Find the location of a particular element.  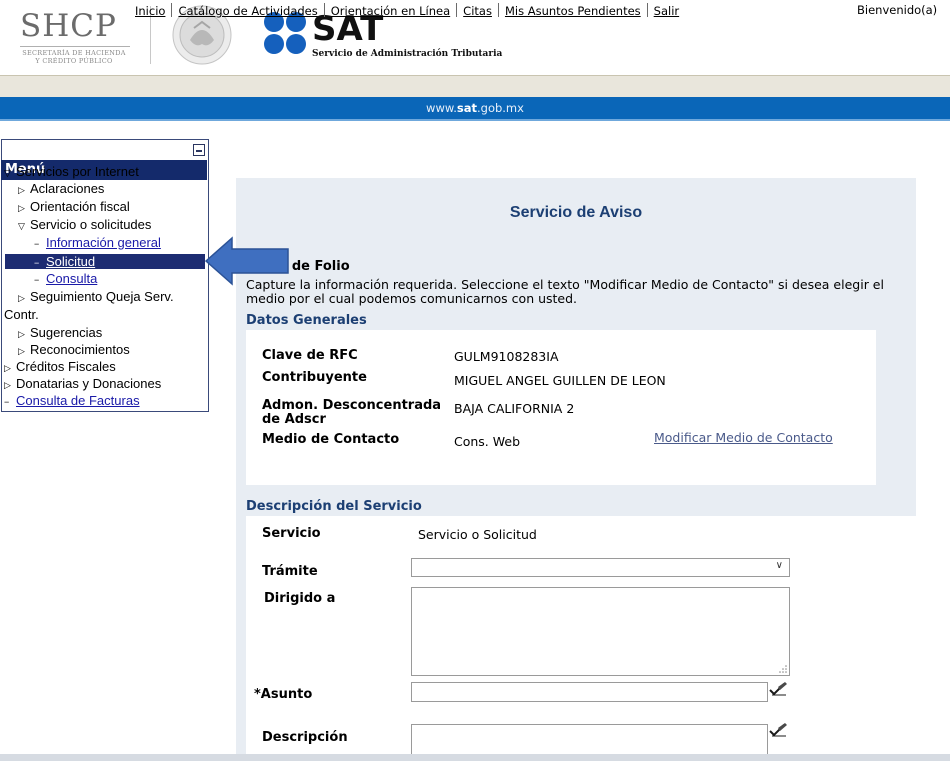

menu-item-label: Seguimiento Queja Serv. is located at coordinates (102, 296).